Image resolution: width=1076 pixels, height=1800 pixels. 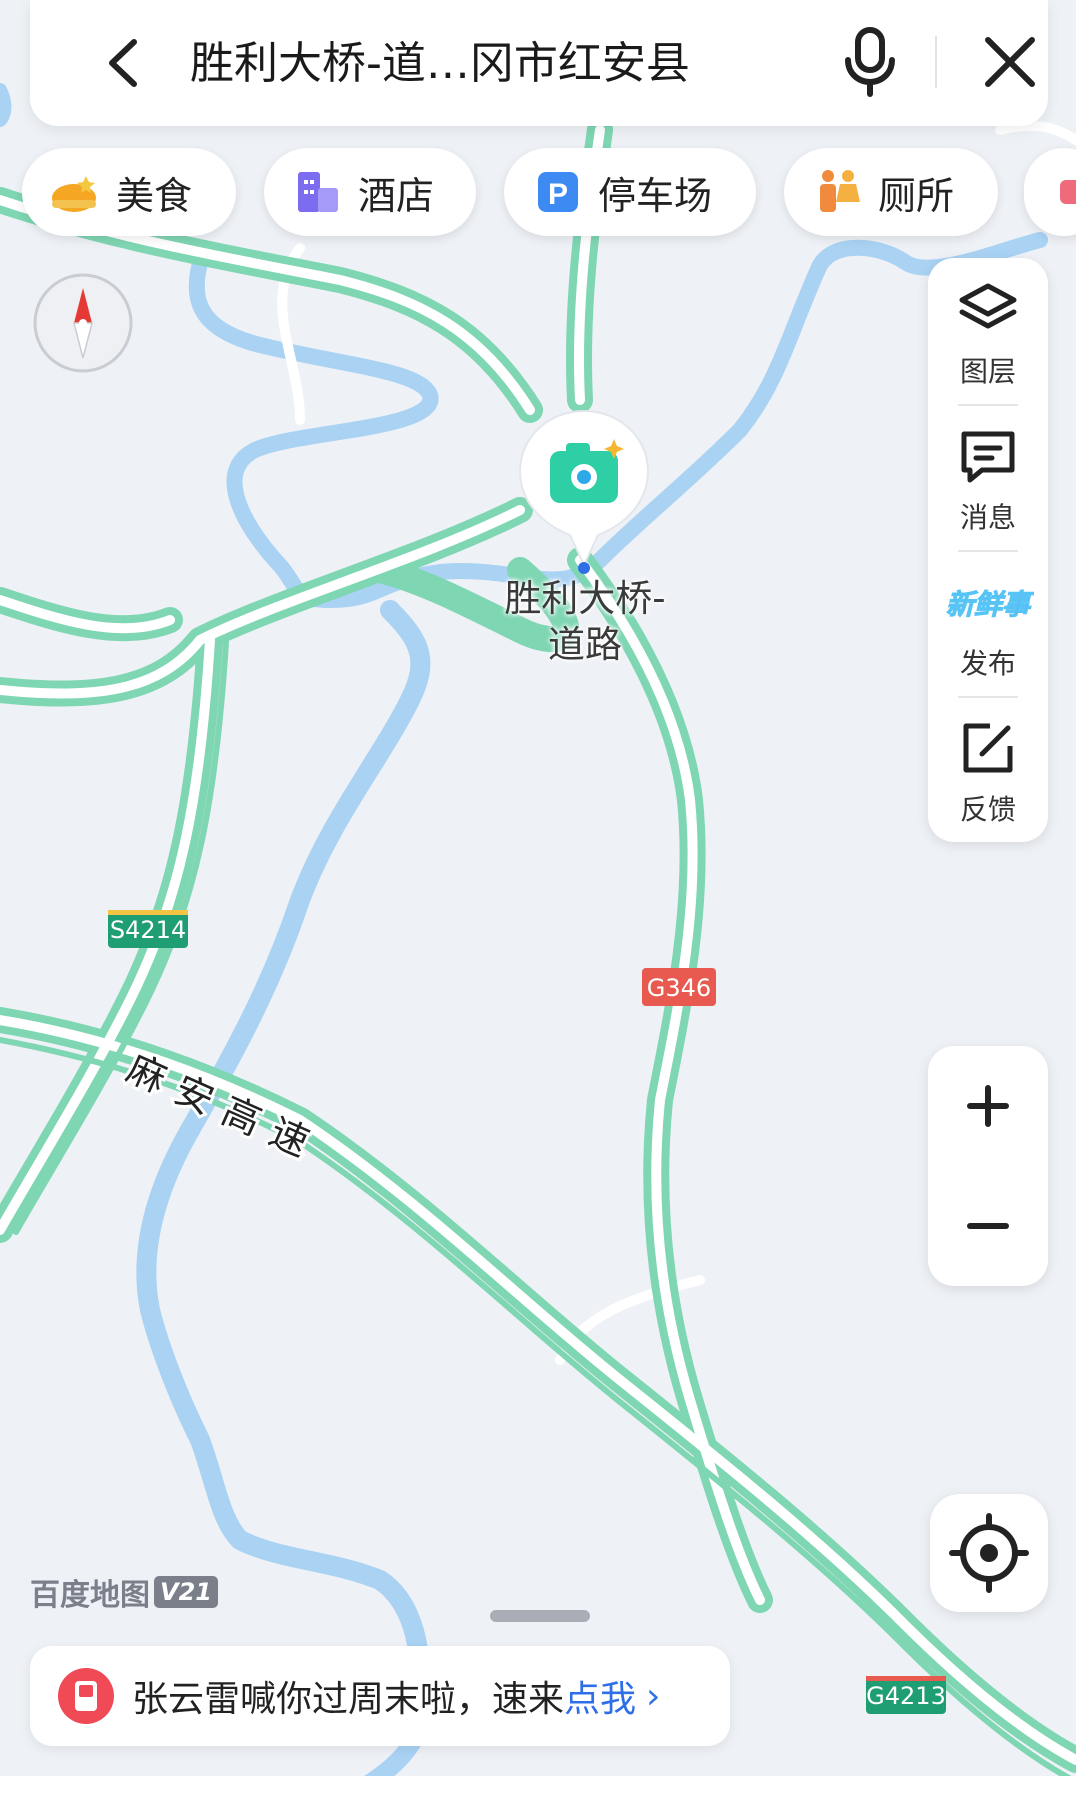 I want to click on locate-icon, so click(x=989, y=1553).